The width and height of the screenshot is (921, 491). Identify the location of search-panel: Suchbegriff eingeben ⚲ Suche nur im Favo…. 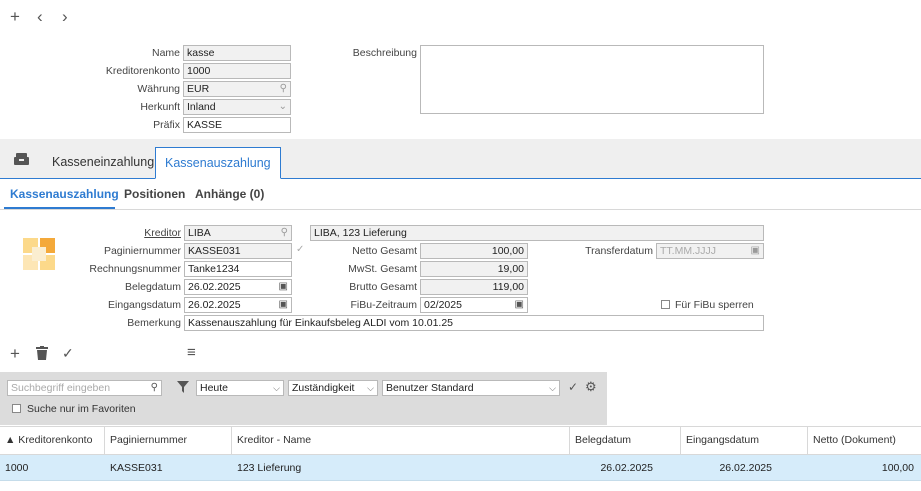
(85, 398).